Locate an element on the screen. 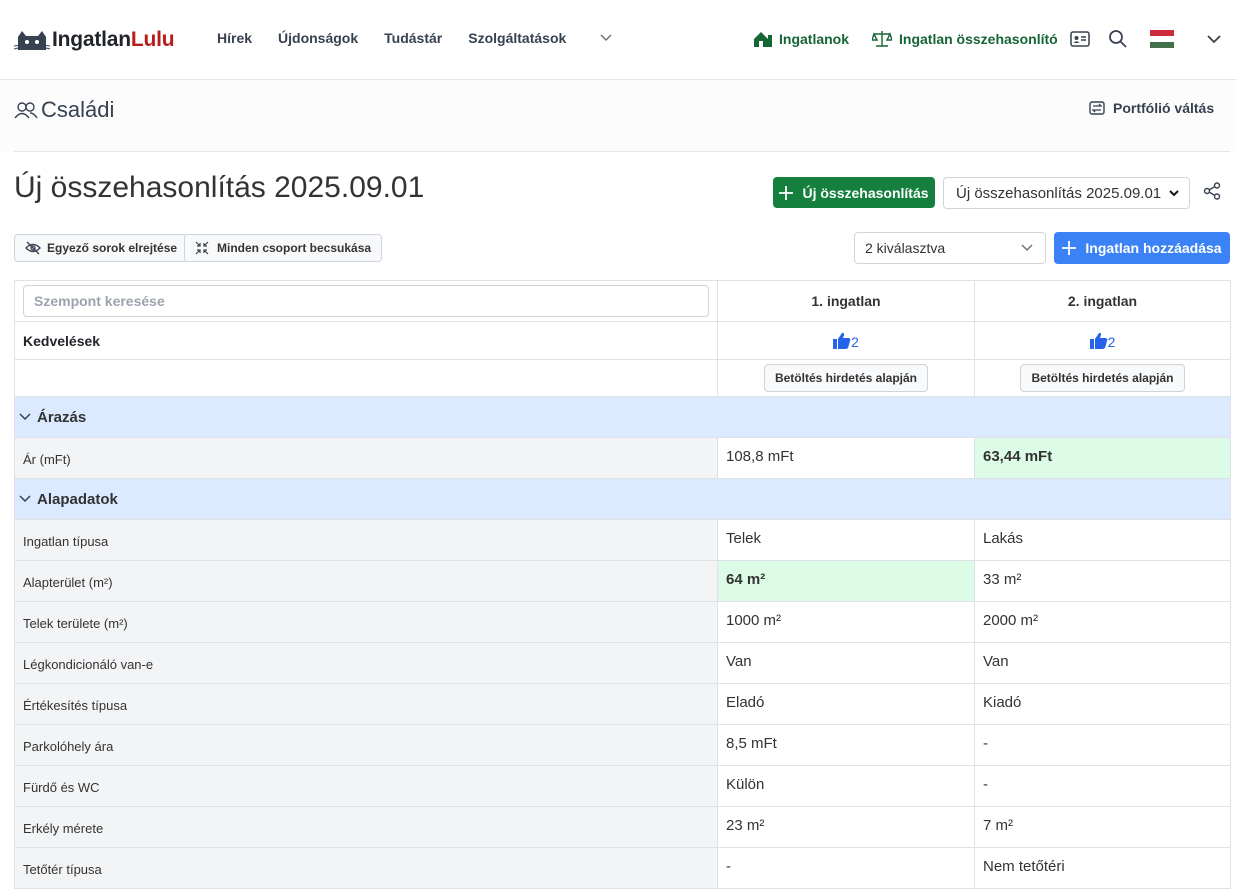  criterion-label: Tetőtér típusa is located at coordinates (366, 868).